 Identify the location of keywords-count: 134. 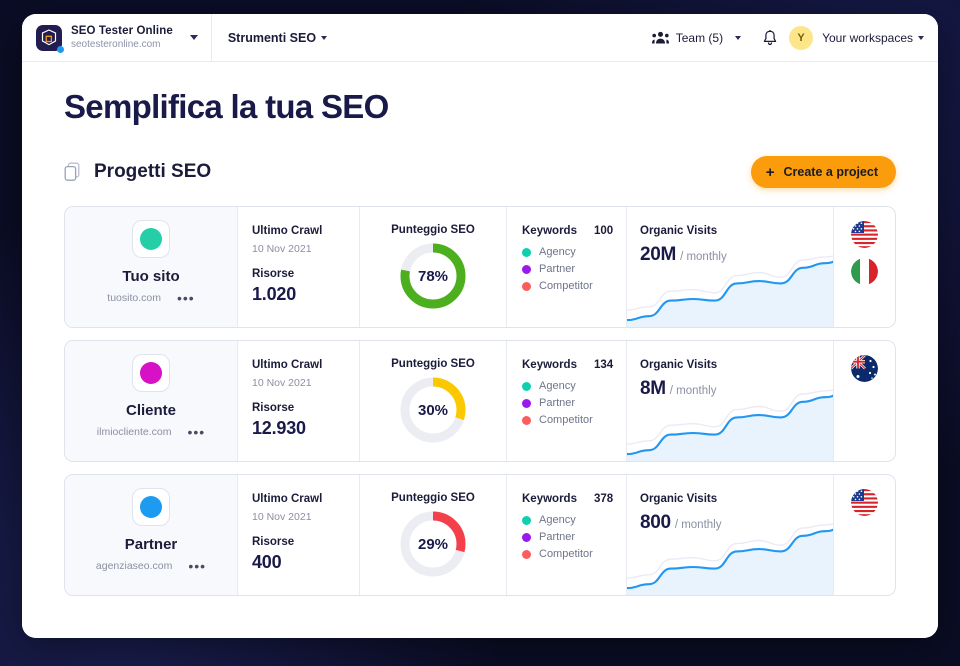
(603, 365).